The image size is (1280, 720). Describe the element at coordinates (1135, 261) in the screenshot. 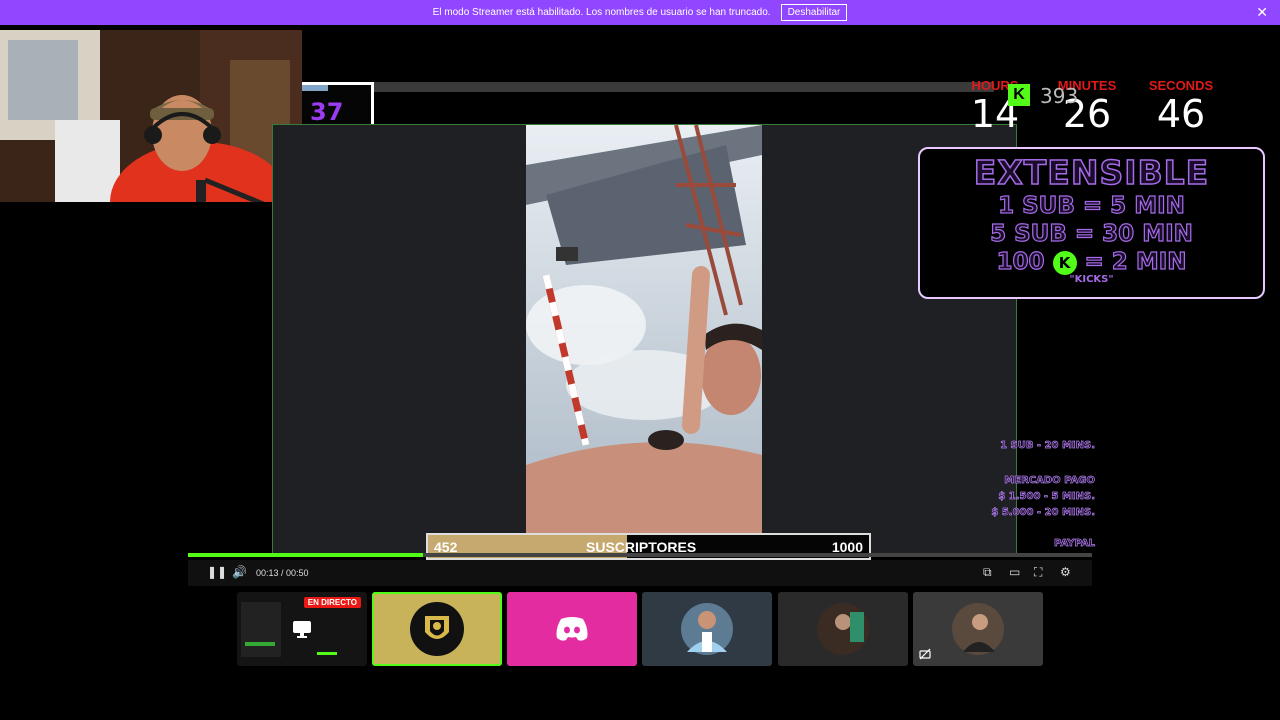

I see `kicks-reward: = 2 MIN` at that location.